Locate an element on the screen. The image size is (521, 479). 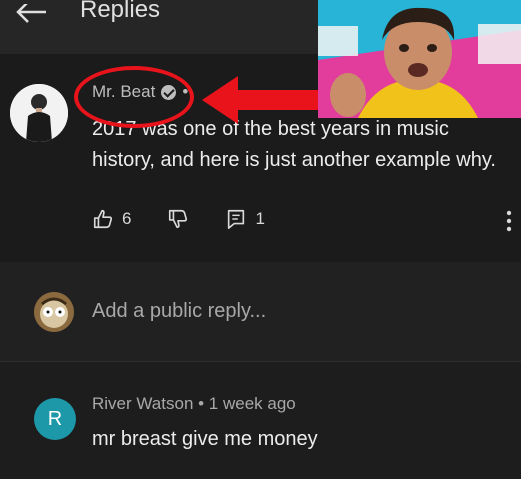
page-title: Replies is located at coordinates (120, 11).